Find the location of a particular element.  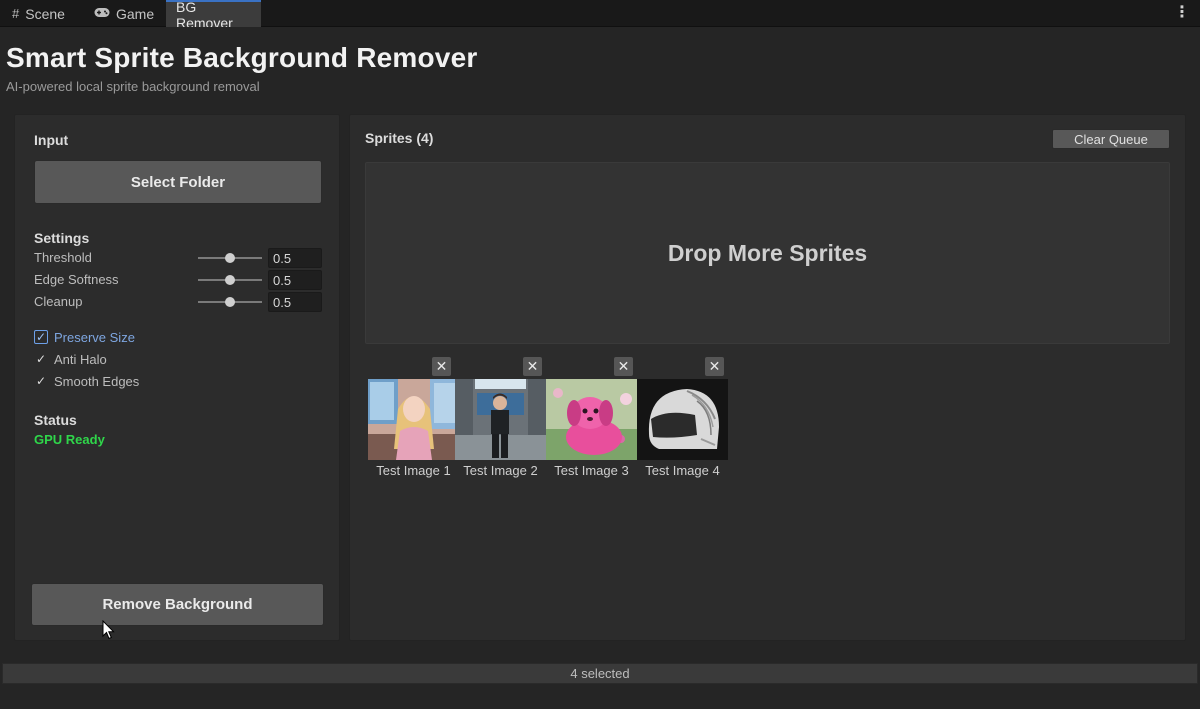

sprite-item-1: ✕ Test Image 1 is located at coordinates (414, 427).